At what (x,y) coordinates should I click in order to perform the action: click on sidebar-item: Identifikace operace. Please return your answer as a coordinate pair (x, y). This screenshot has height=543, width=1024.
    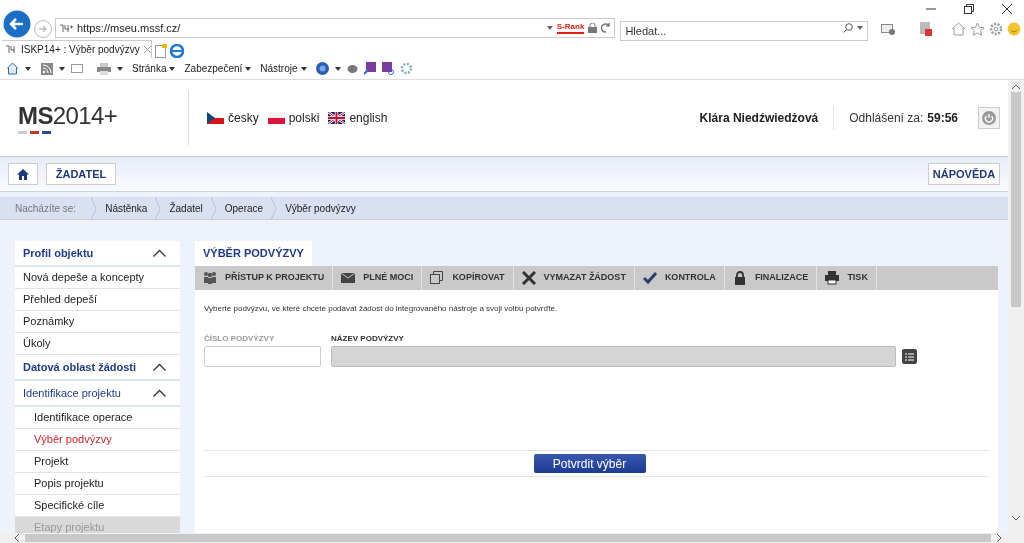
    Looking at the image, I should click on (97, 418).